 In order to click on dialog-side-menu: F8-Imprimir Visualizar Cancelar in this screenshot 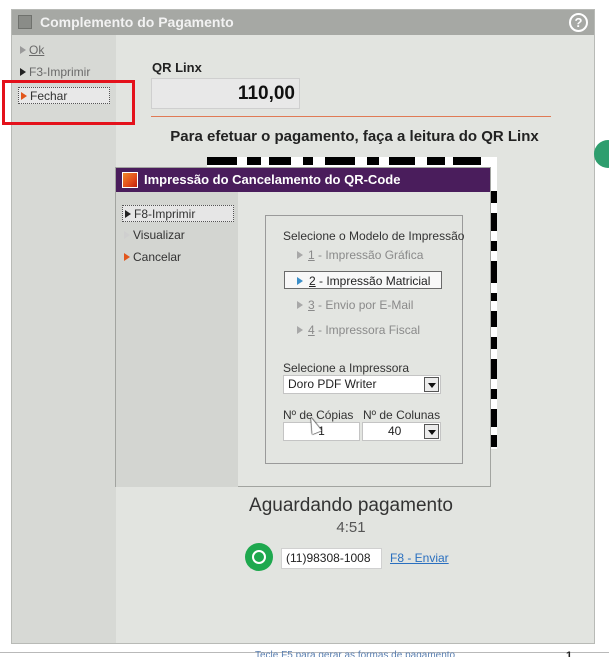, I will do `click(177, 339)`.